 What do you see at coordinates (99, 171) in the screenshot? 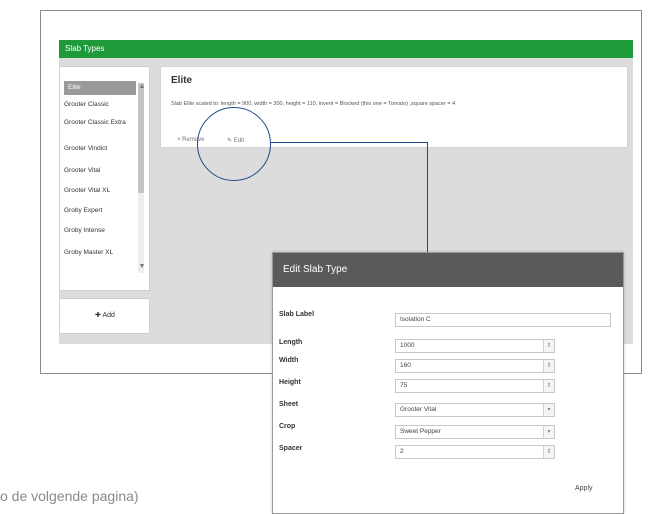
I see `list-item: Grooter Vital` at bounding box center [99, 171].